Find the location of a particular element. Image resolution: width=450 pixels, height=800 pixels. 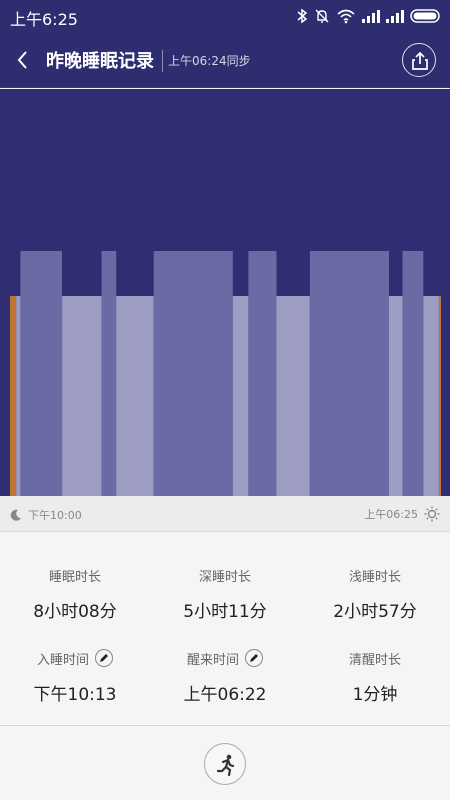

chevron-left-icon is located at coordinates (22, 60).